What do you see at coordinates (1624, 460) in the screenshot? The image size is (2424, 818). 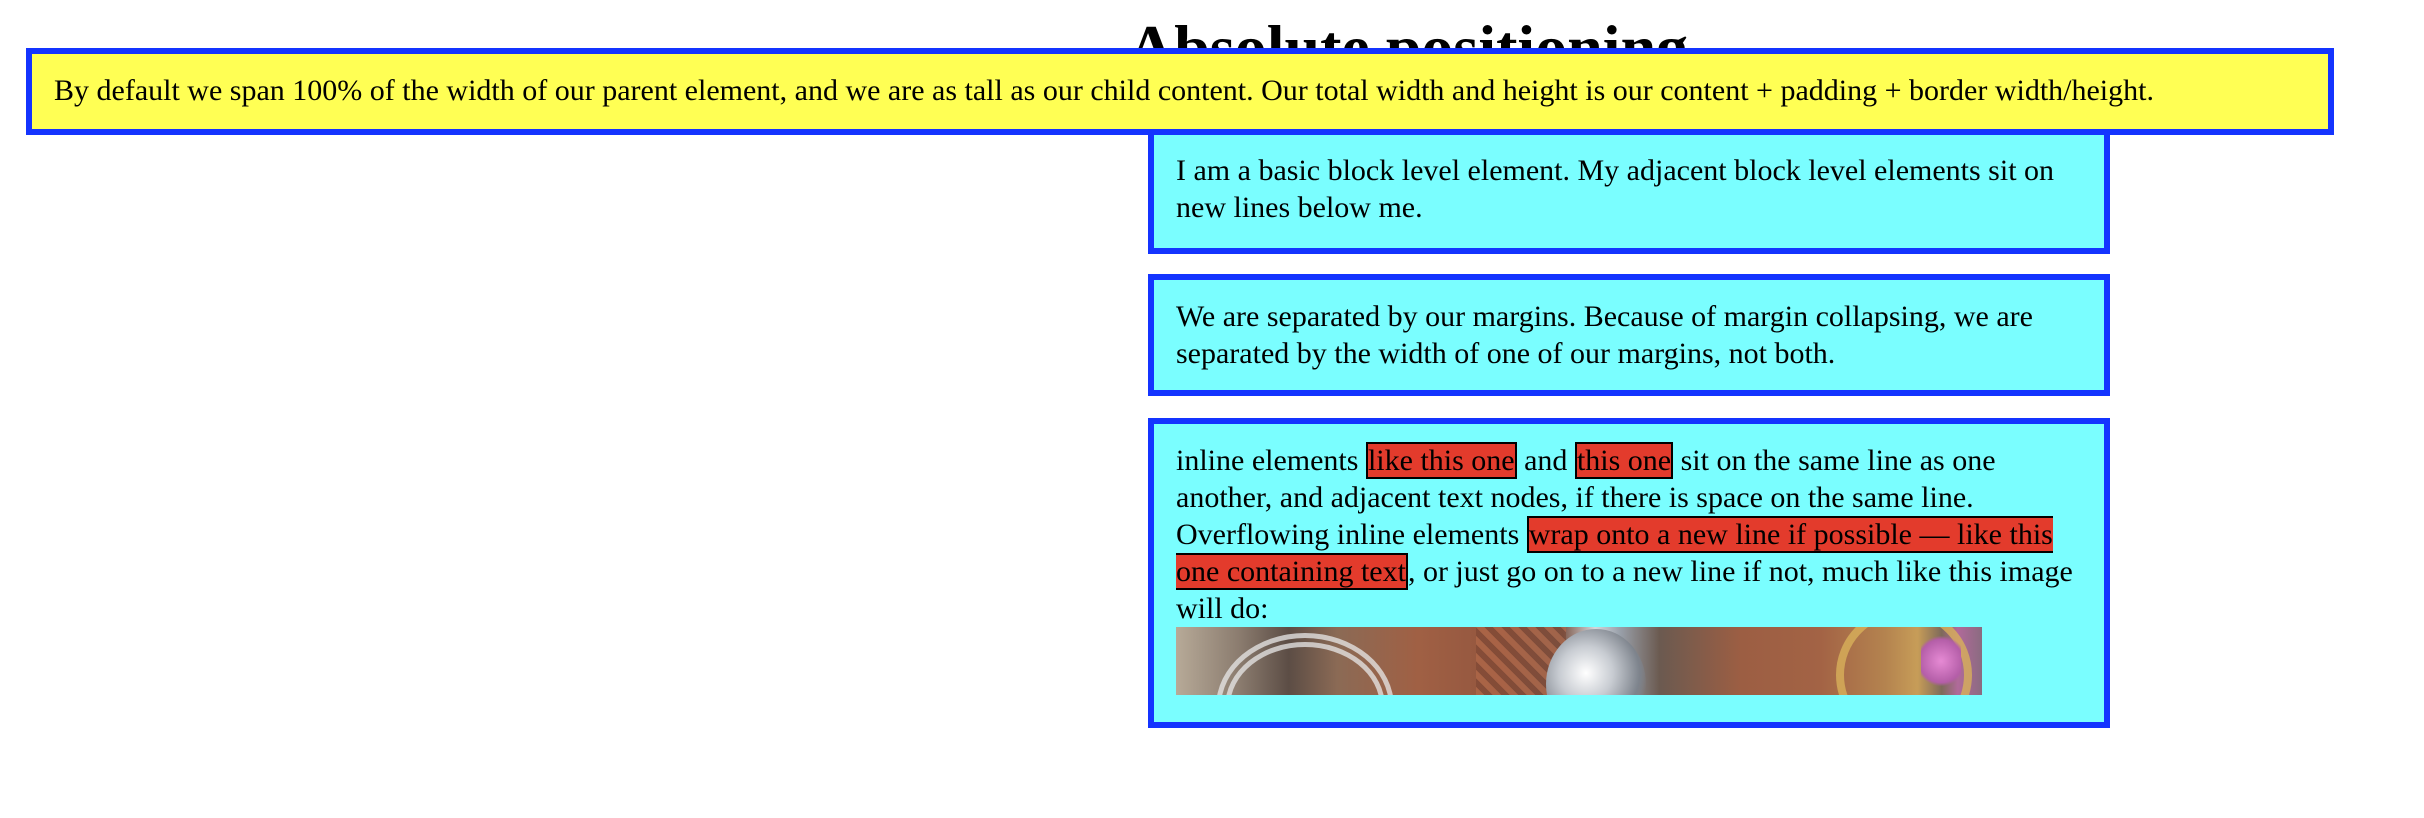 I see `inline-element-2: this one` at bounding box center [1624, 460].